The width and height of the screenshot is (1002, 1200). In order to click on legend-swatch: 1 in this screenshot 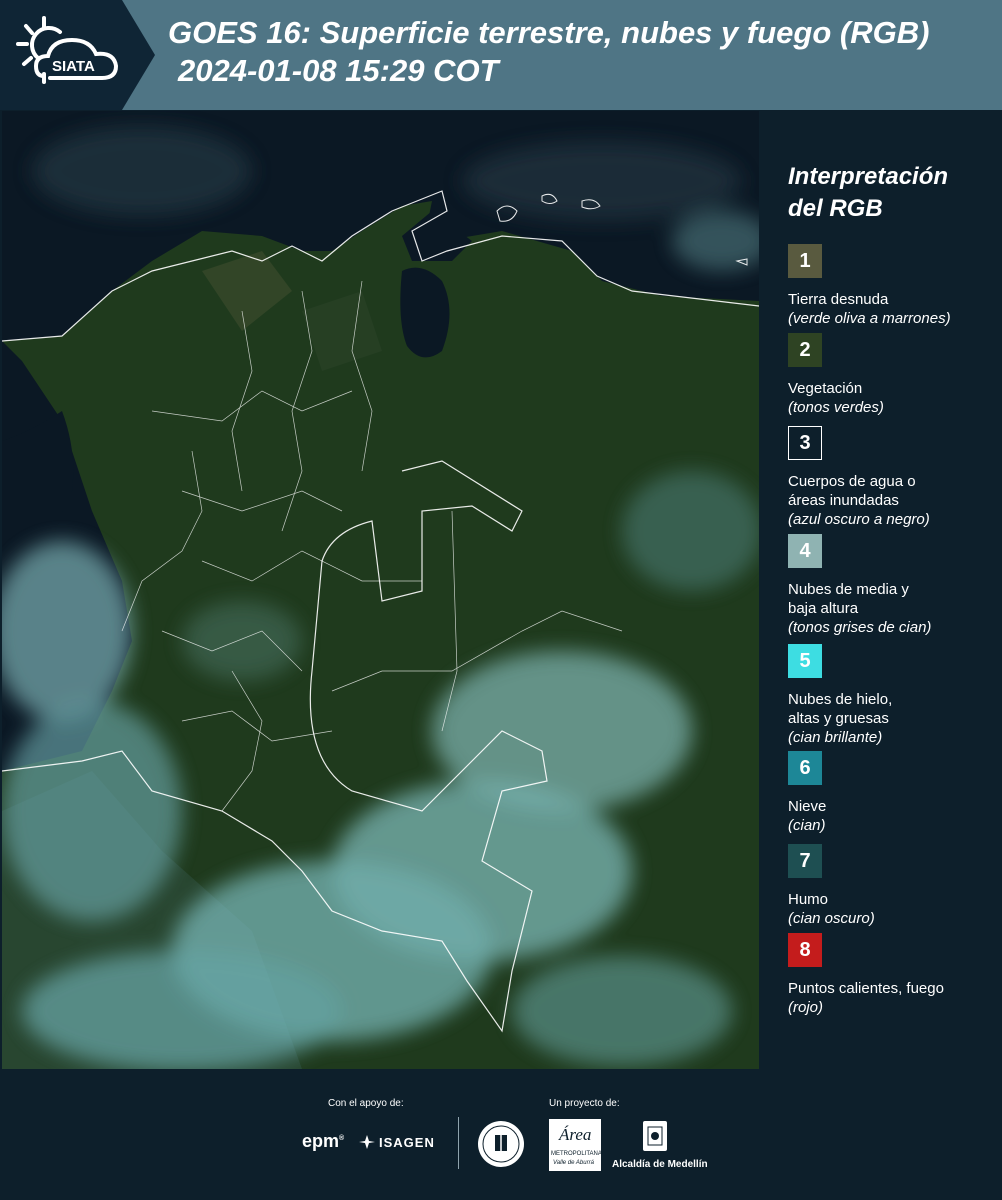, I will do `click(805, 261)`.